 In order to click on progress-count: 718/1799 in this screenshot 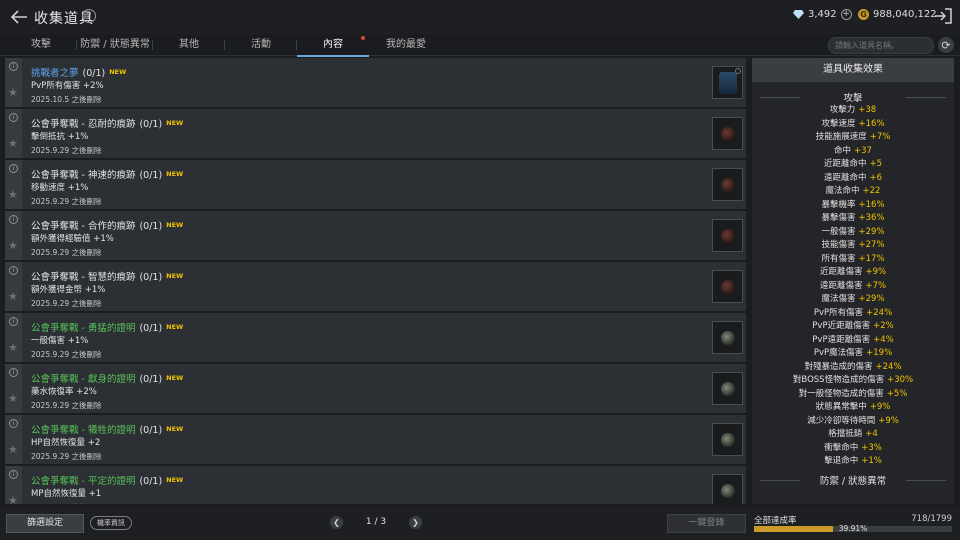, I will do `click(931, 519)`.